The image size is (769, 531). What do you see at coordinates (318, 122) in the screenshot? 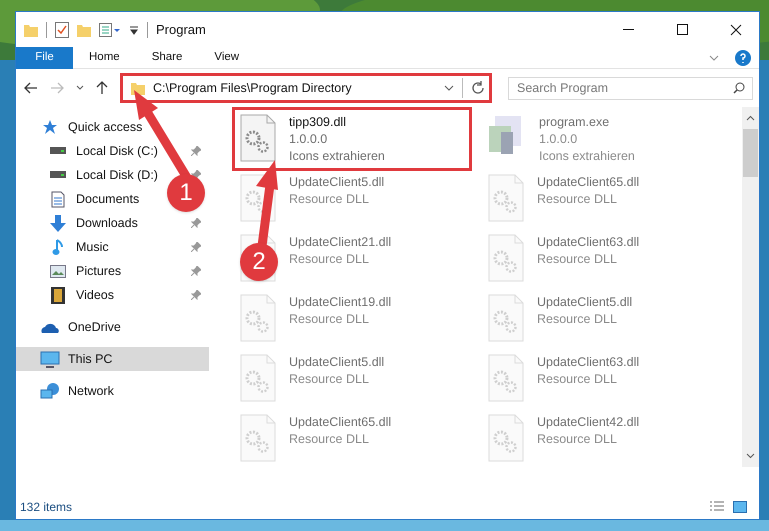
I see `file-name: tipp309.dll` at bounding box center [318, 122].